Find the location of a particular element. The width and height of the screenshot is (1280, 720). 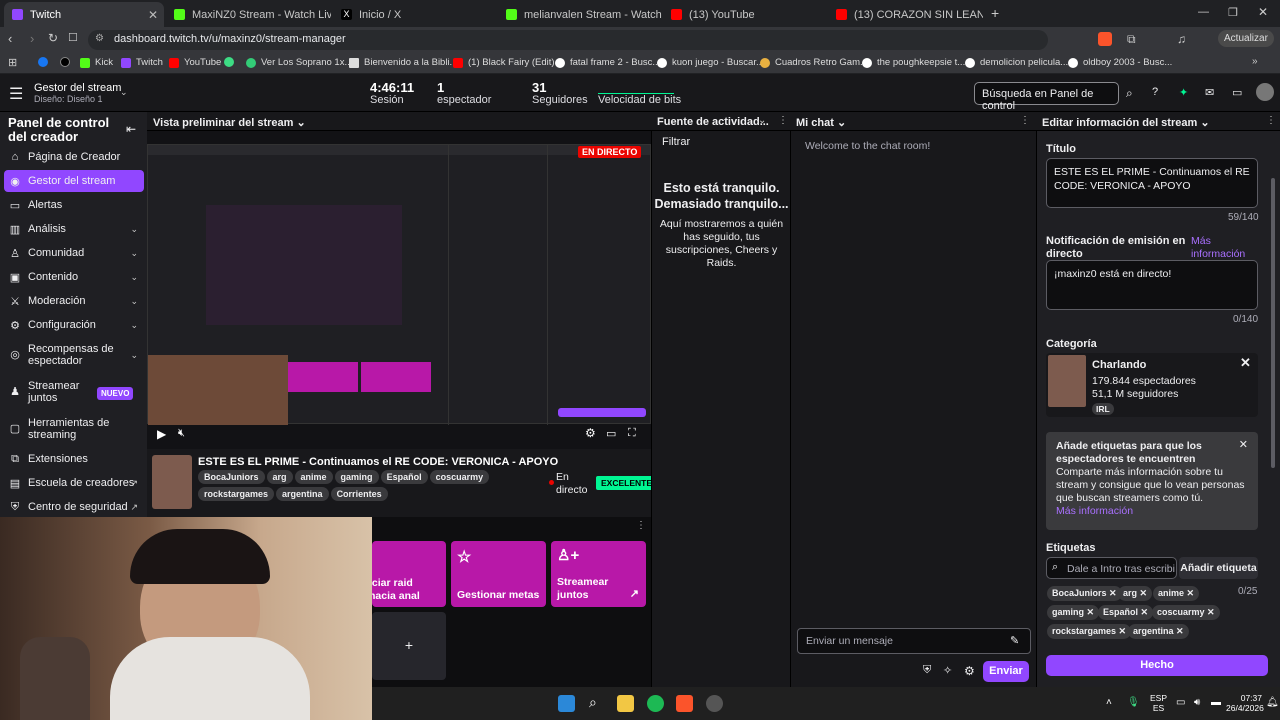

tag-chip: anime ✕ is located at coordinates (1176, 593).